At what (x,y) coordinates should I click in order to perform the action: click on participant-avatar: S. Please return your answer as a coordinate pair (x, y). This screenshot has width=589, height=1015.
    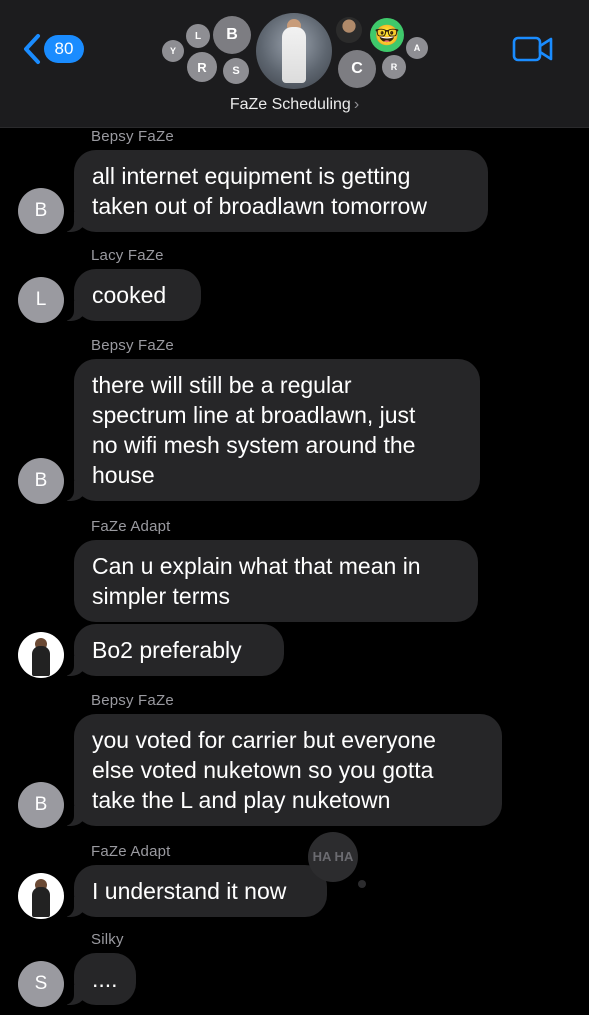
    Looking at the image, I should click on (236, 71).